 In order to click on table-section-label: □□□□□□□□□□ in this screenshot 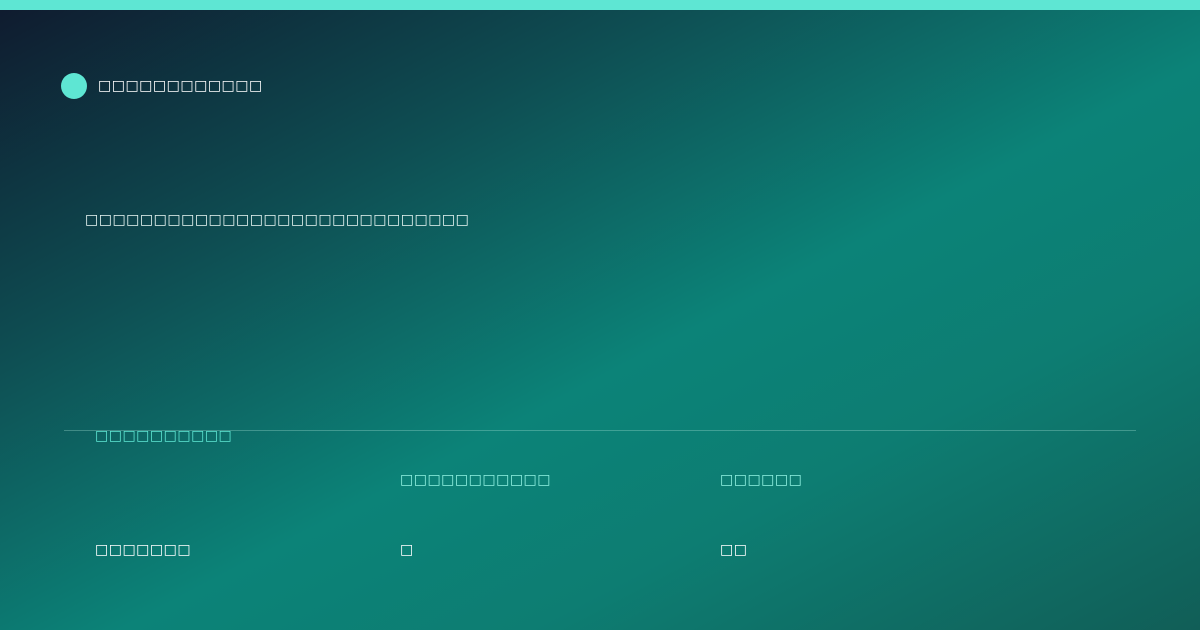, I will do `click(164, 436)`.